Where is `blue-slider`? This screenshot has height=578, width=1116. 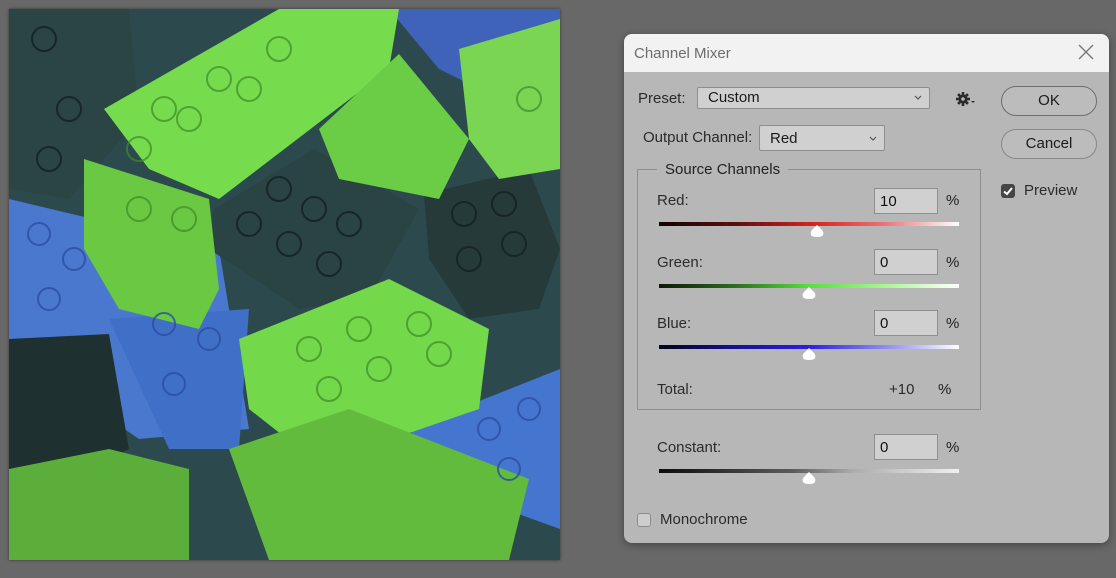
blue-slider is located at coordinates (809, 352).